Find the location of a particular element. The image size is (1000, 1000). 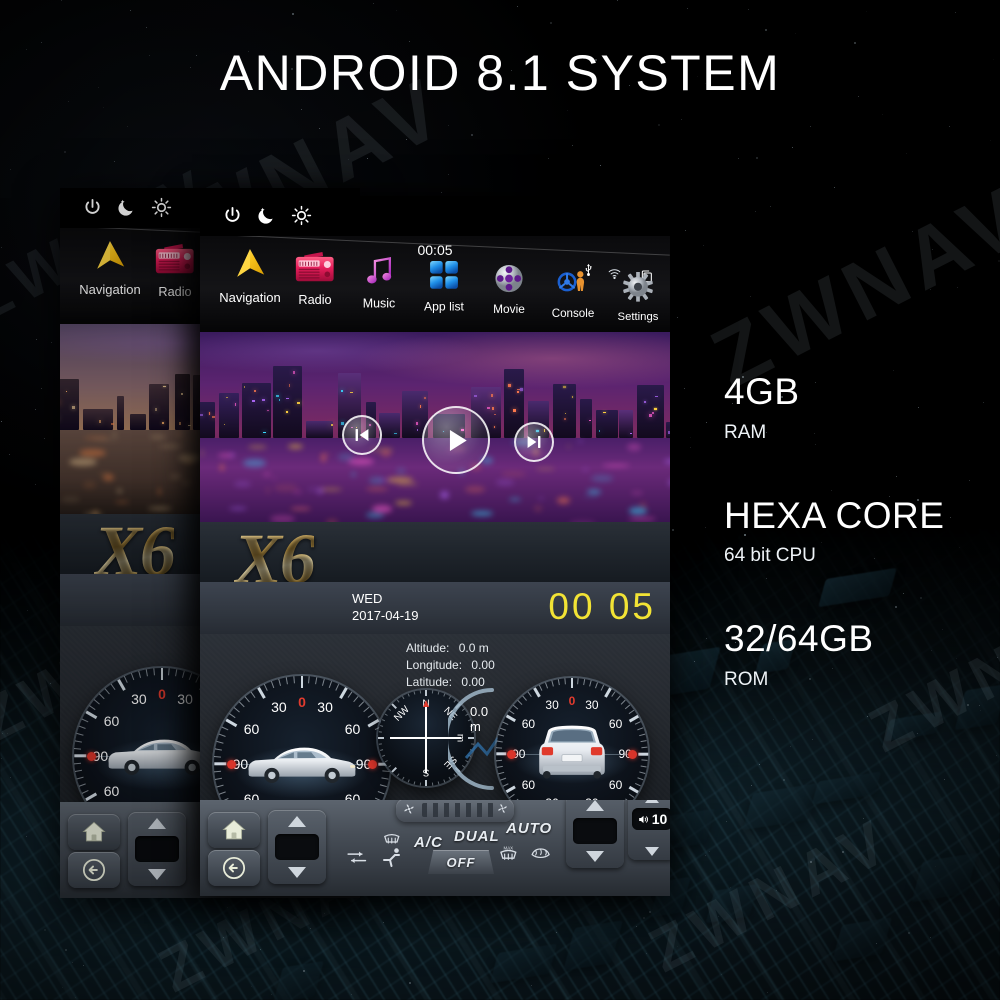

music-note-icon is located at coordinates (378, 273).